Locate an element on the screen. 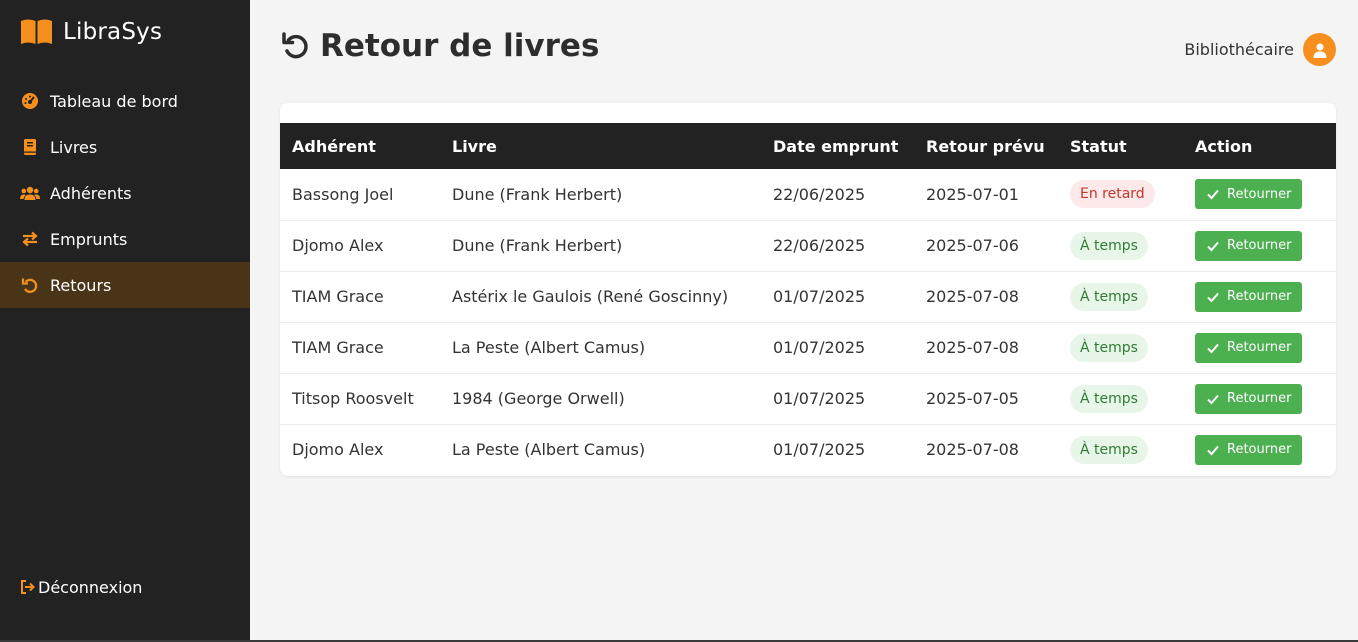 This screenshot has height=642, width=1358. users-icon is located at coordinates (30, 193).